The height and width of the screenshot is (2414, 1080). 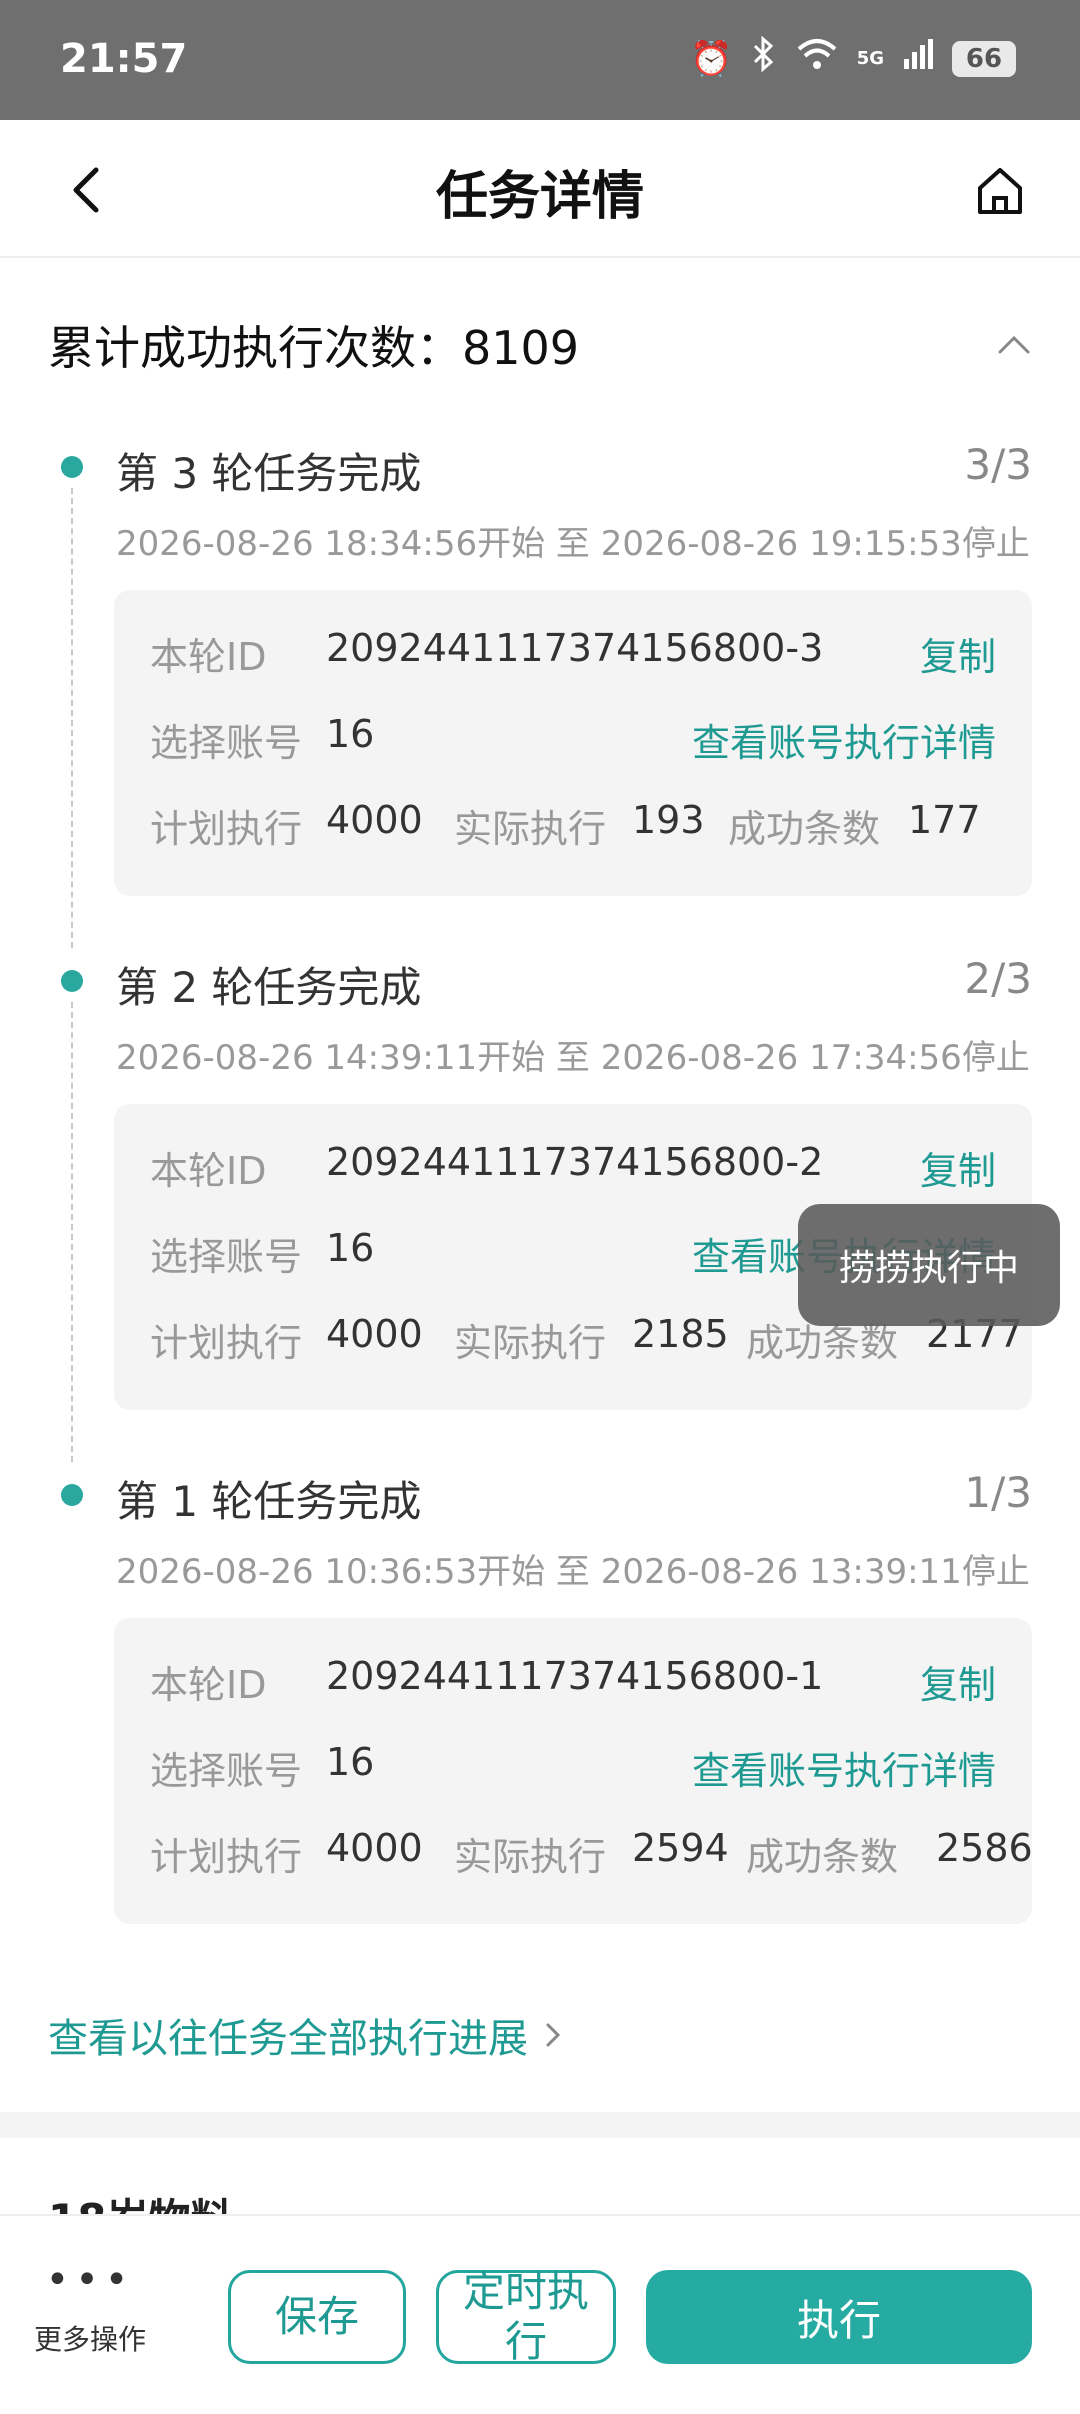 I want to click on chevron-right-icon, so click(x=553, y=2035).